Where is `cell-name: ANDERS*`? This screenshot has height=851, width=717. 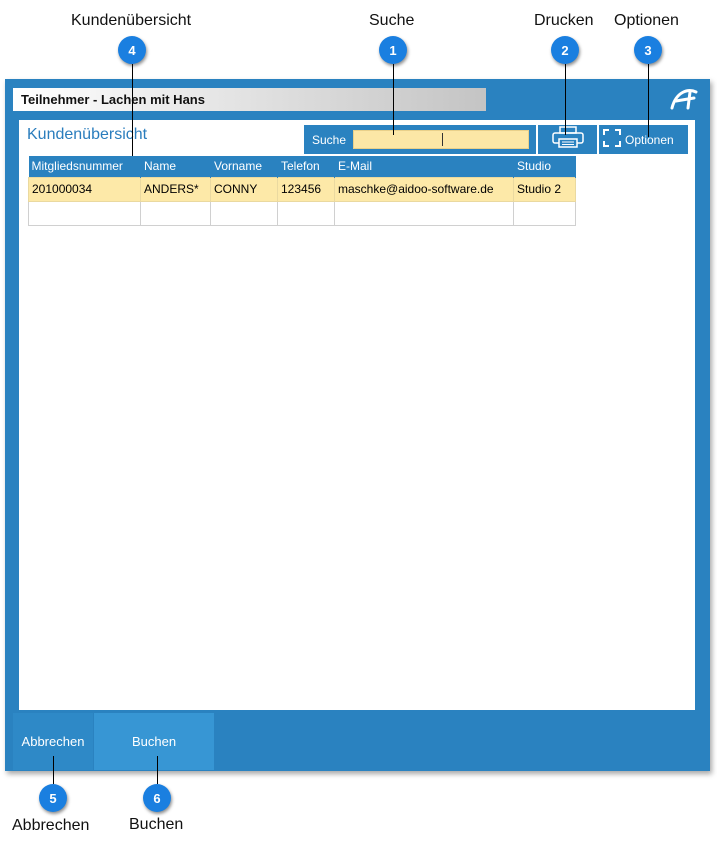
cell-name: ANDERS* is located at coordinates (175, 189).